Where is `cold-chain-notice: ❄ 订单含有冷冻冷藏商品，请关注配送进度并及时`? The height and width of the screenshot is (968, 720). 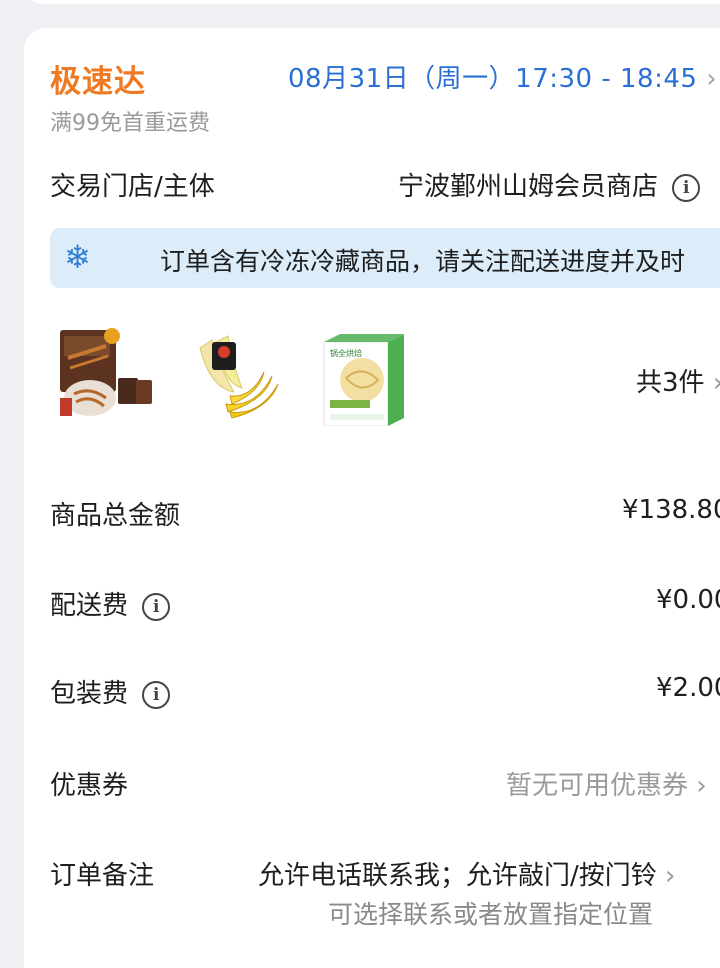
cold-chain-notice: ❄ 订单含有冷冻冷藏商品，请关注配送进度并及时 is located at coordinates (385, 258).